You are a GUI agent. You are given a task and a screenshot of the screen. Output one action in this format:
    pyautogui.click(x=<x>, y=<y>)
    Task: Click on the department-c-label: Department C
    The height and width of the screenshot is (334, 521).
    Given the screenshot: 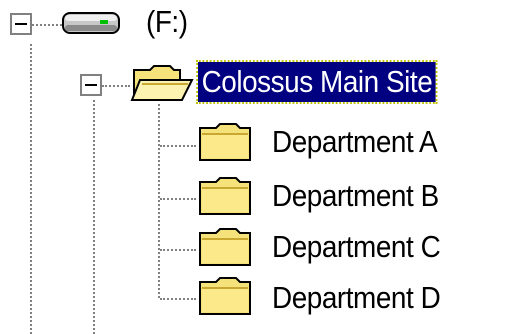 What is the action you would take?
    pyautogui.click(x=356, y=247)
    